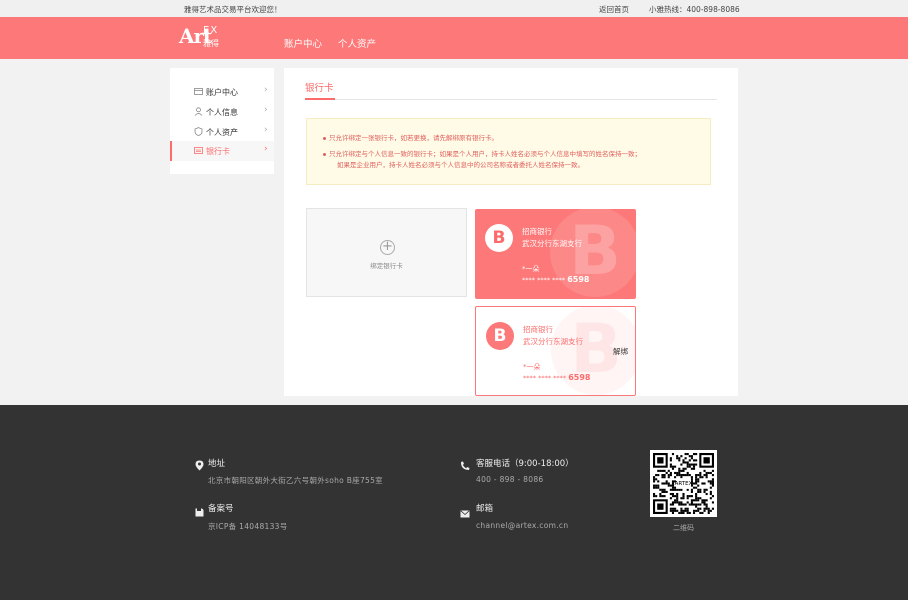 The image size is (908, 600). Describe the element at coordinates (198, 131) in the screenshot. I see `shield-icon` at that location.